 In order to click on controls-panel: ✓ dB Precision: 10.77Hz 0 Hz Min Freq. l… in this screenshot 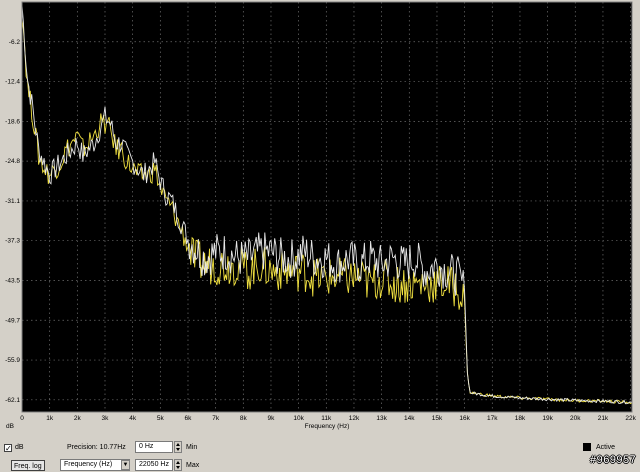, I will do `click(320, 453)`.